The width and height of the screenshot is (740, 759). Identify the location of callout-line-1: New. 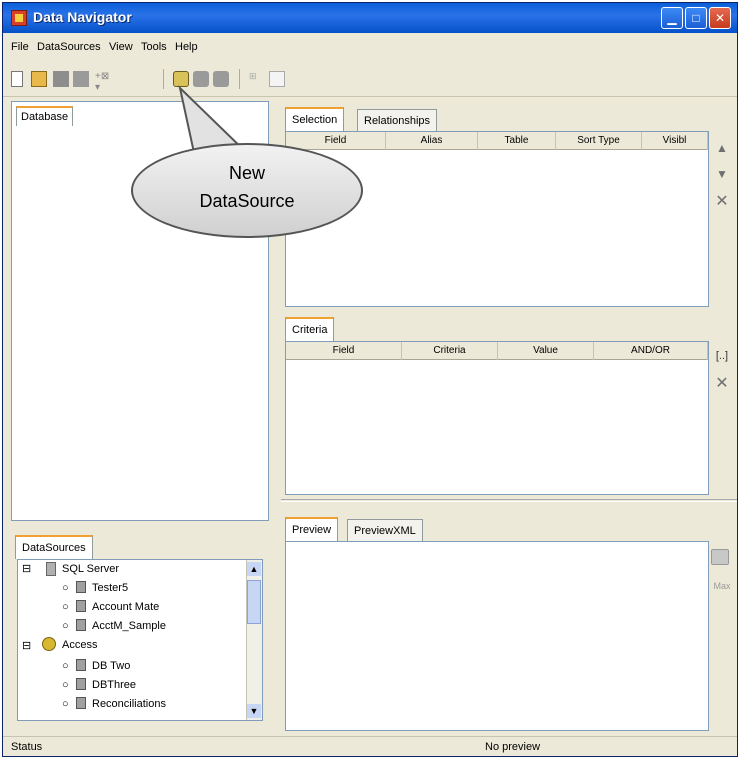
(246, 173).